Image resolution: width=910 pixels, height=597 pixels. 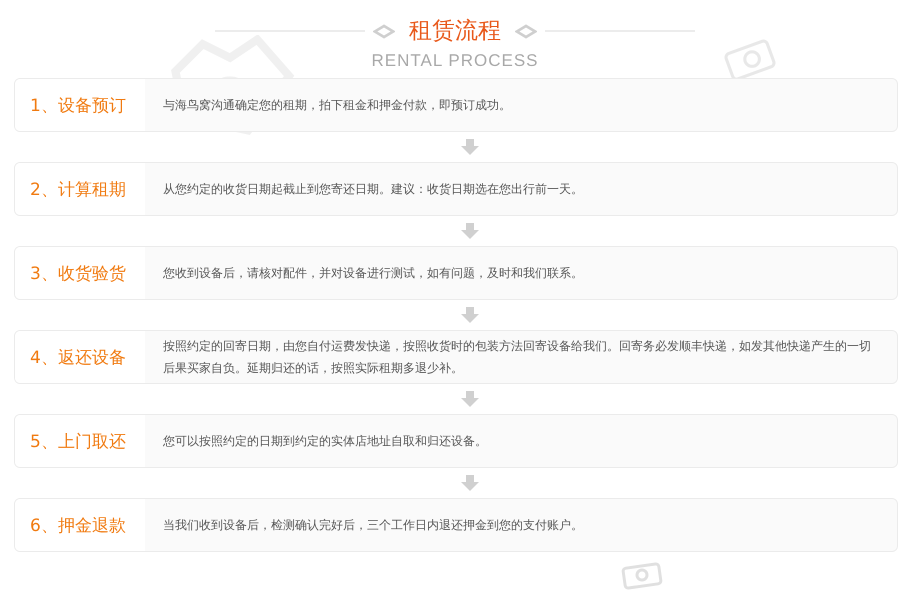 What do you see at coordinates (80, 273) in the screenshot?
I see `step-title: 3、收货验货` at bounding box center [80, 273].